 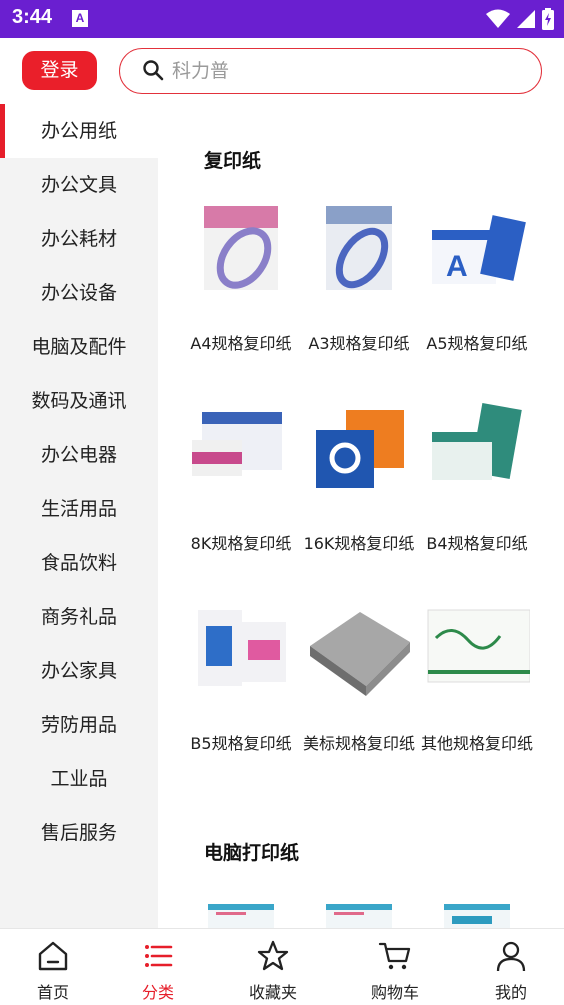 What do you see at coordinates (59, 70) in the screenshot?
I see `login-button: 登录` at bounding box center [59, 70].